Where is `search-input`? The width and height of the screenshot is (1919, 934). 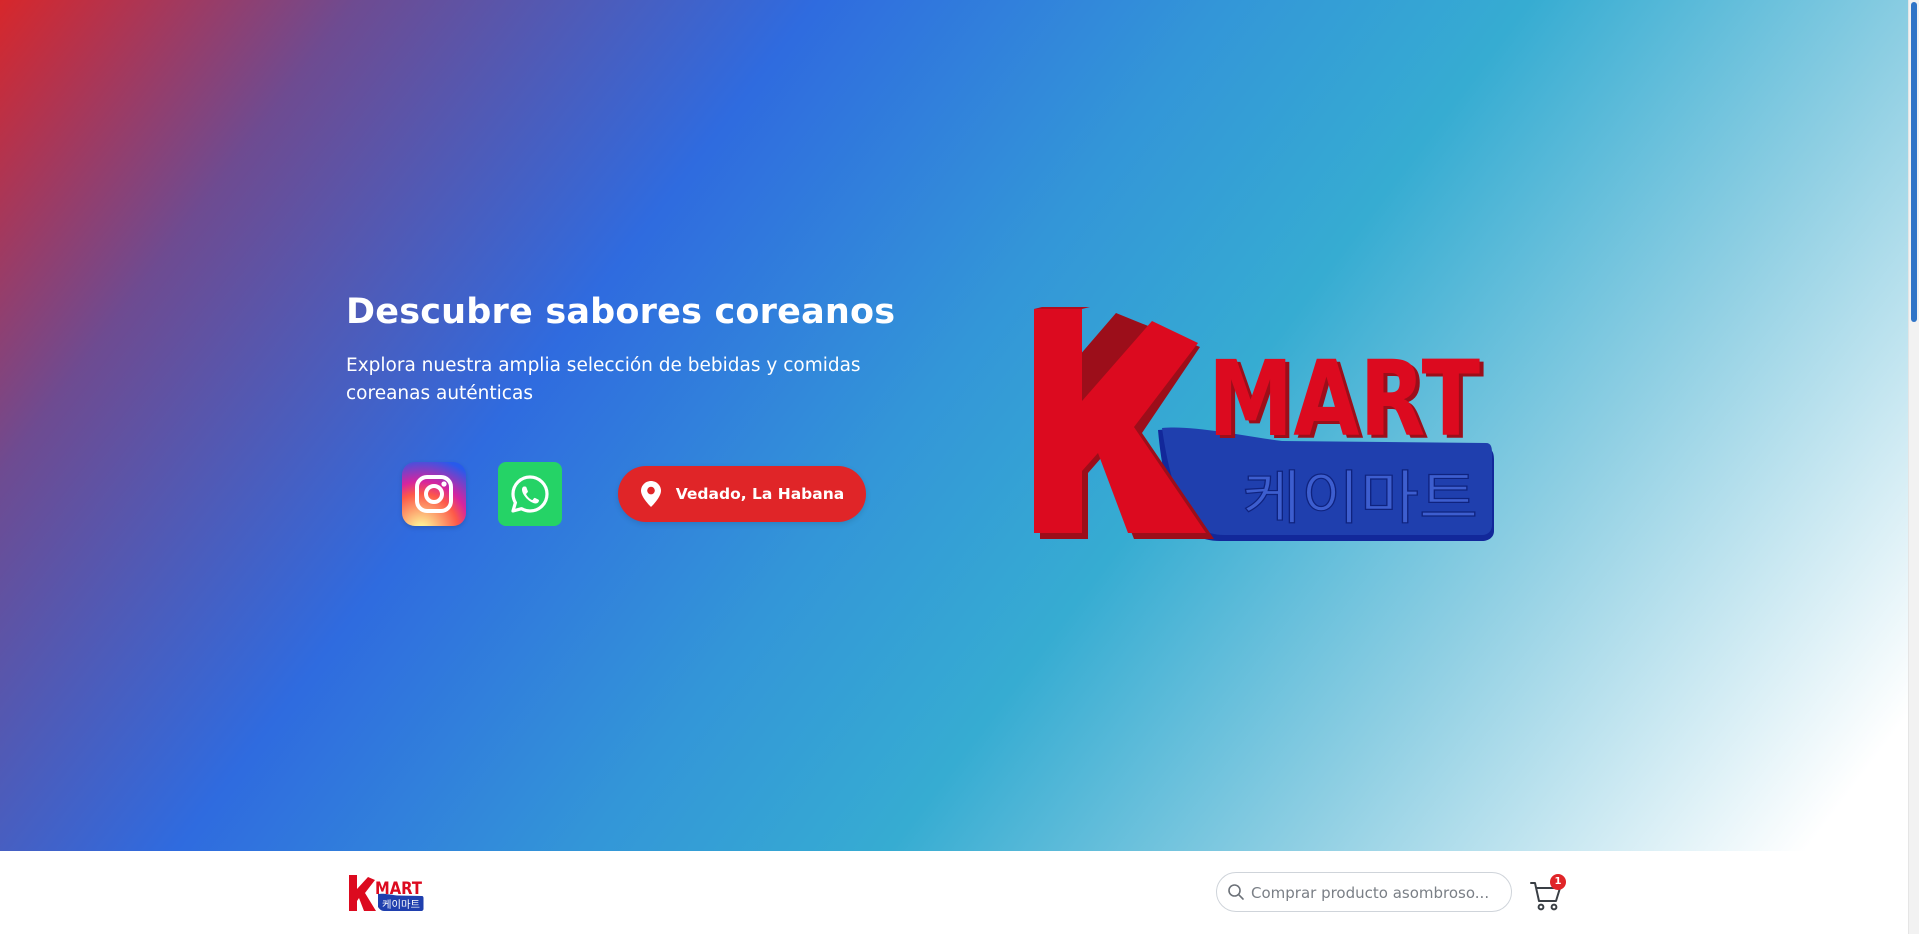 search-input is located at coordinates (1377, 893).